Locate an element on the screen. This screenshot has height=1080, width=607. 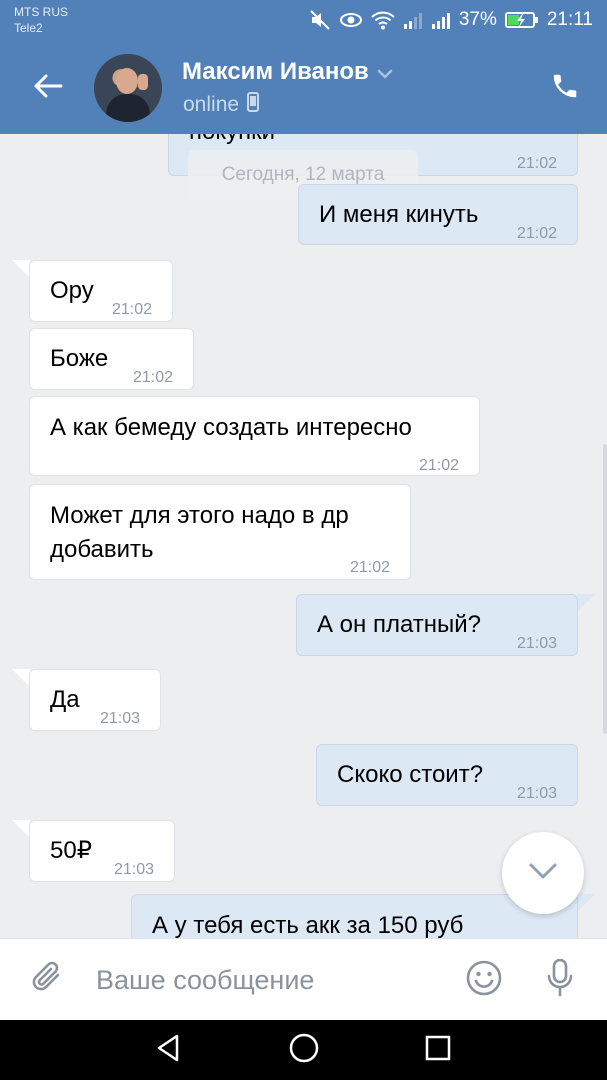
message-text: Да is located at coordinates (65, 699).